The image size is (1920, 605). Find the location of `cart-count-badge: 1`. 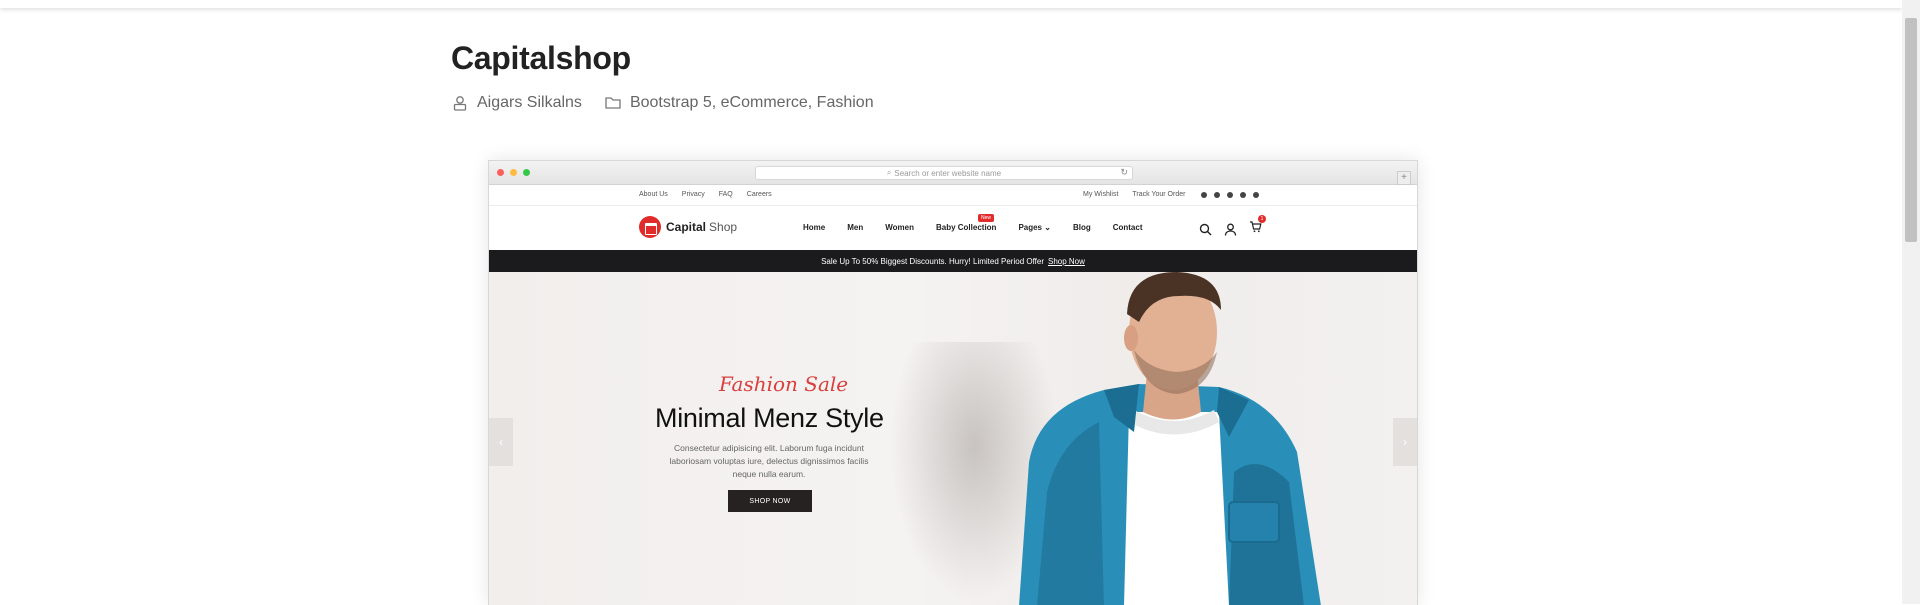

cart-count-badge: 1 is located at coordinates (1262, 219).